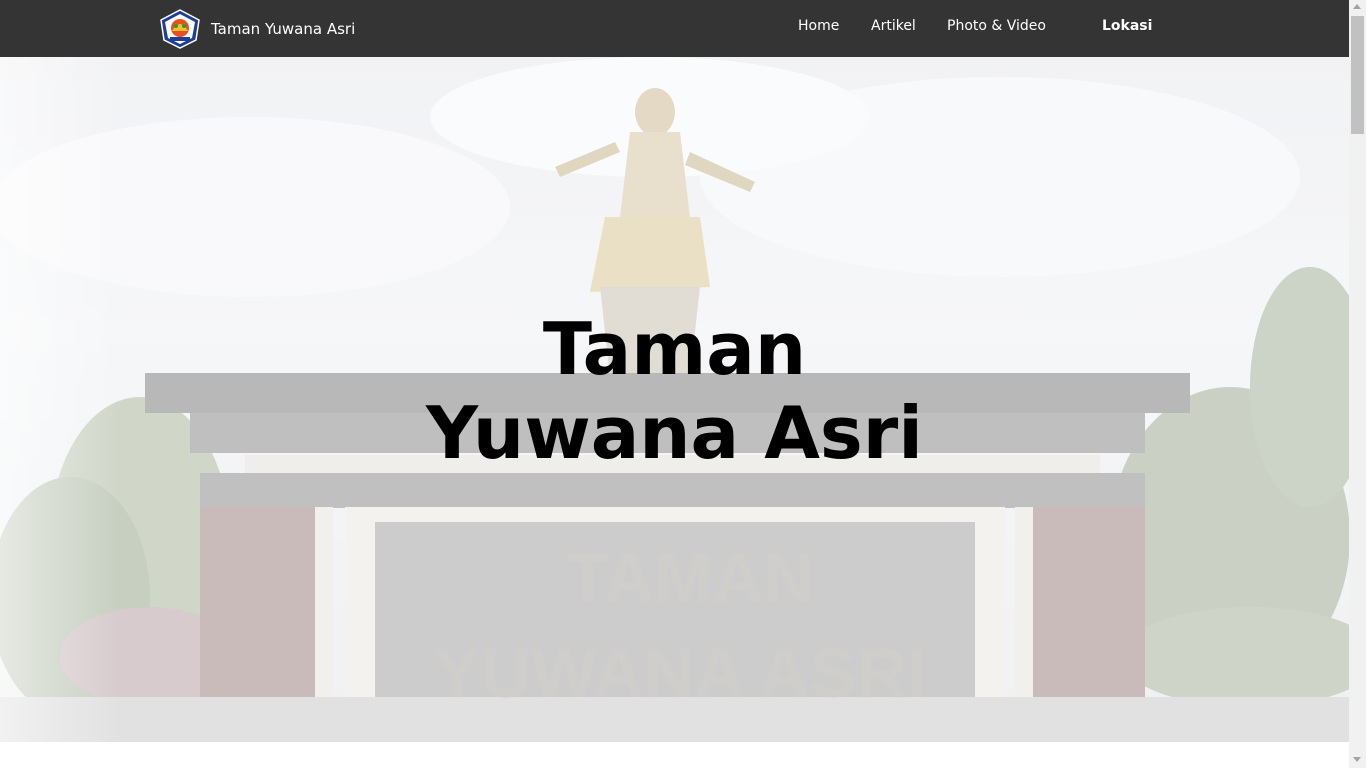 This screenshot has width=1366, height=768. Describe the element at coordinates (818, 26) in the screenshot. I see `nav-home-link: Home` at that location.